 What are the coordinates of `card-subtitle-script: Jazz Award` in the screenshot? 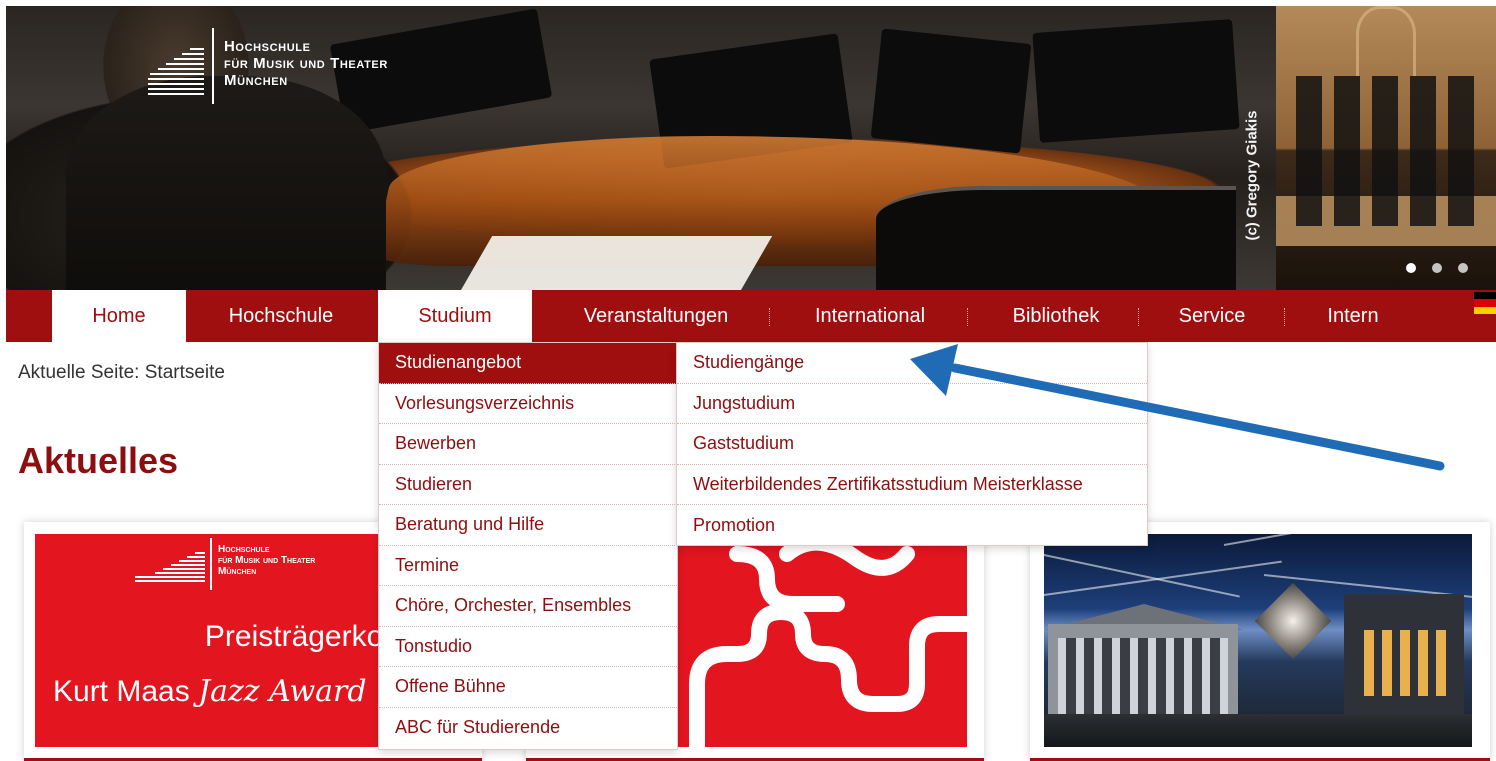 It's located at (282, 691).